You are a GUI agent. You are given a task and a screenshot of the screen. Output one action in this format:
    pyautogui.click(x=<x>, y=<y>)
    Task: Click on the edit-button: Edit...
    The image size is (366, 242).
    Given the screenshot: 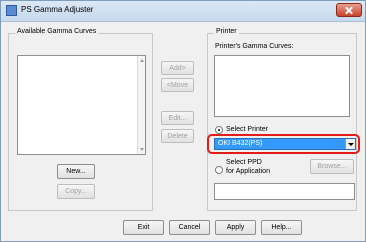 What is the action you would take?
    pyautogui.click(x=177, y=118)
    